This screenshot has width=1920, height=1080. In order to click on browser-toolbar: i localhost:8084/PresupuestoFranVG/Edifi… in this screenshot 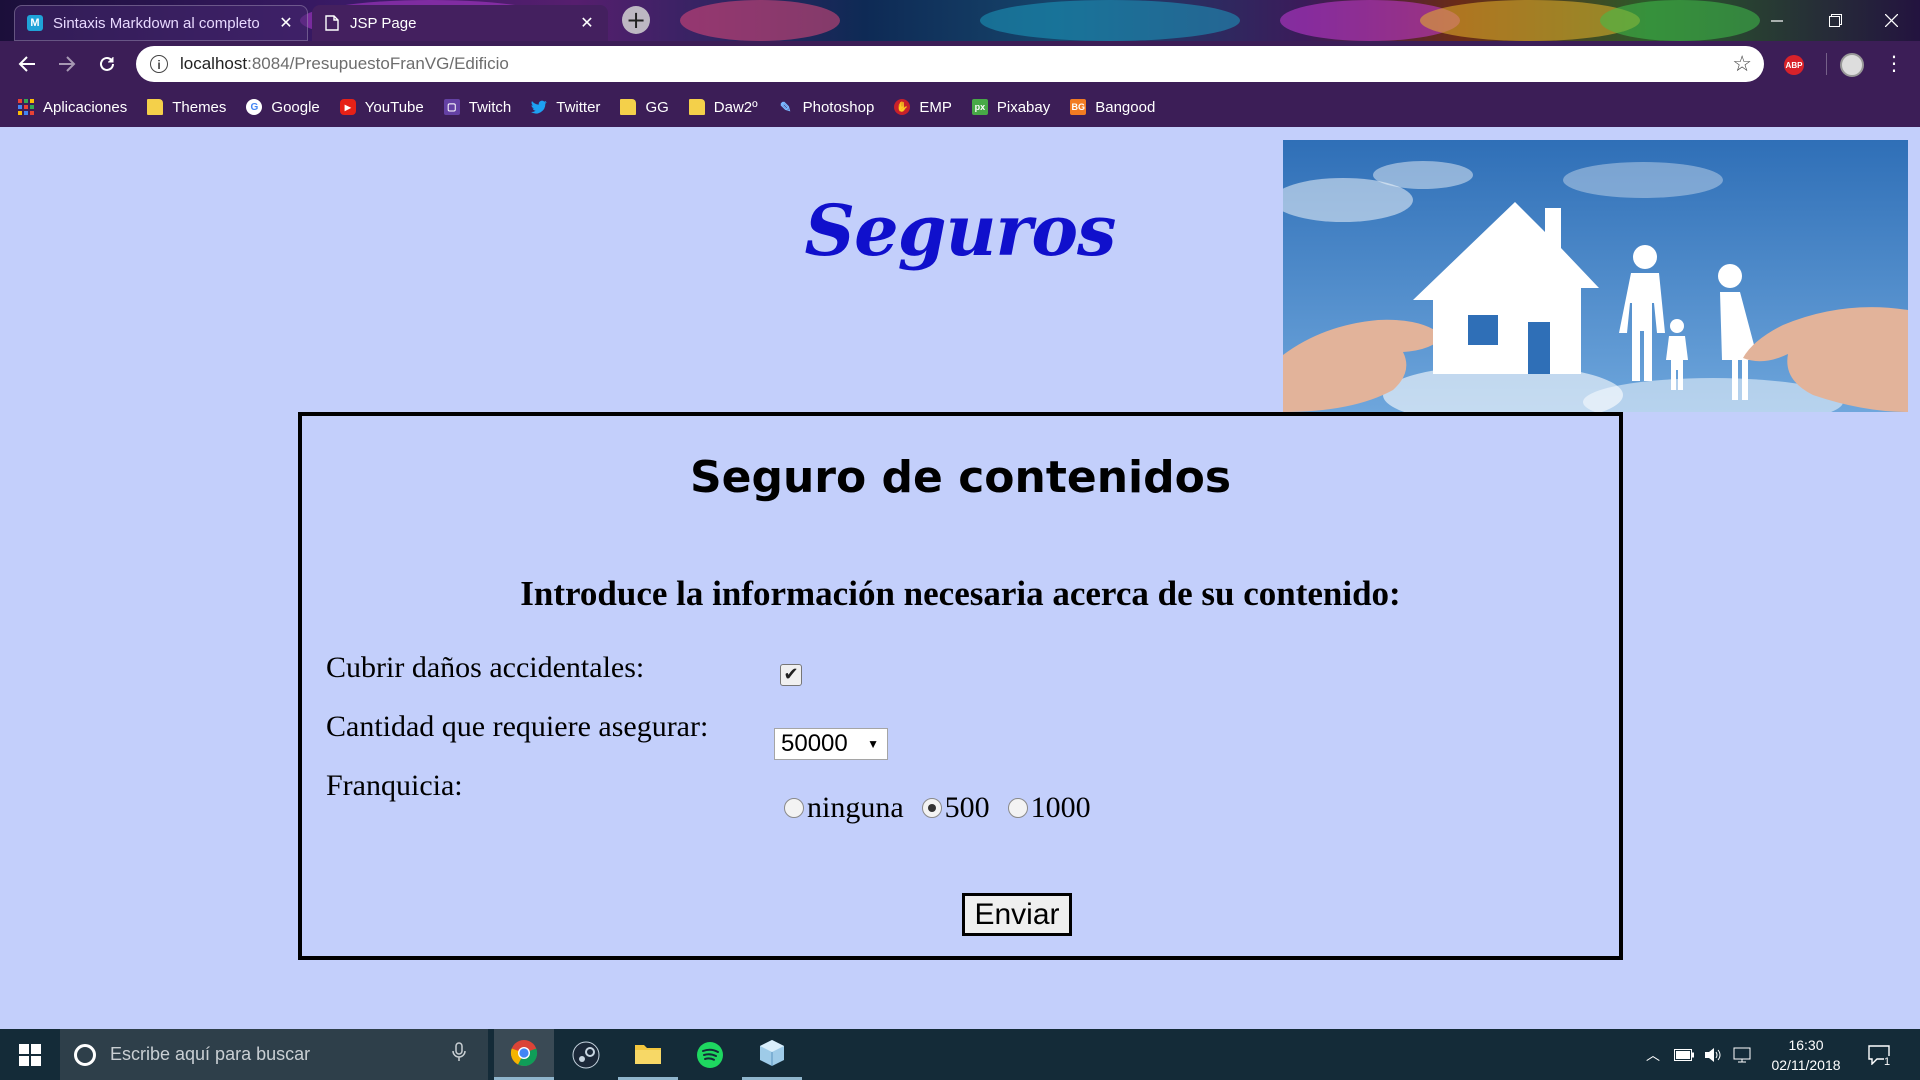, I will do `click(960, 64)`.